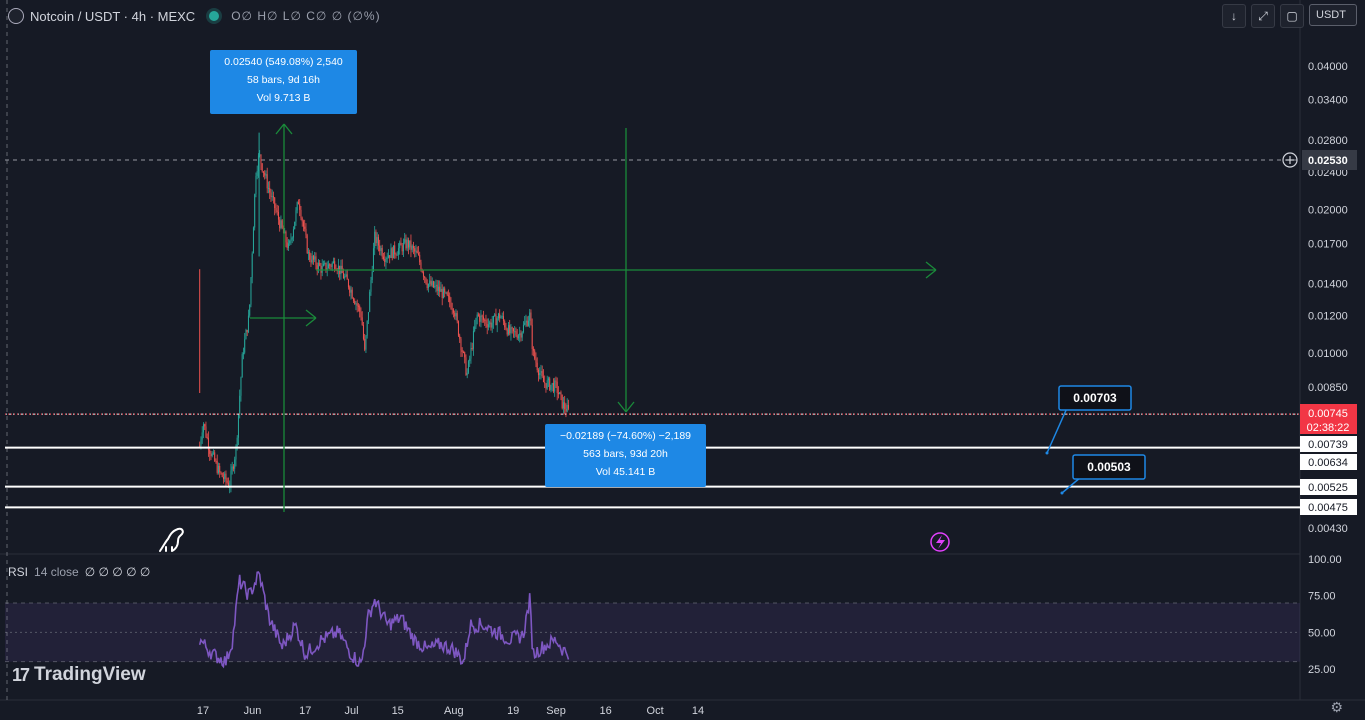 The image size is (1365, 720). What do you see at coordinates (79, 675) in the screenshot?
I see `tradingview-logo: 17 TradingView` at bounding box center [79, 675].